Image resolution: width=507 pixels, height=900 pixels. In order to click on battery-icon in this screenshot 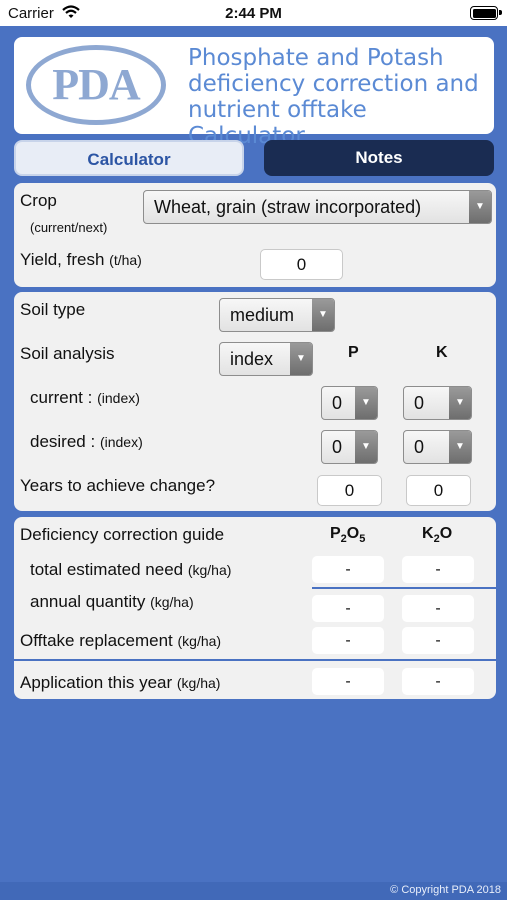, I will do `click(486, 13)`.